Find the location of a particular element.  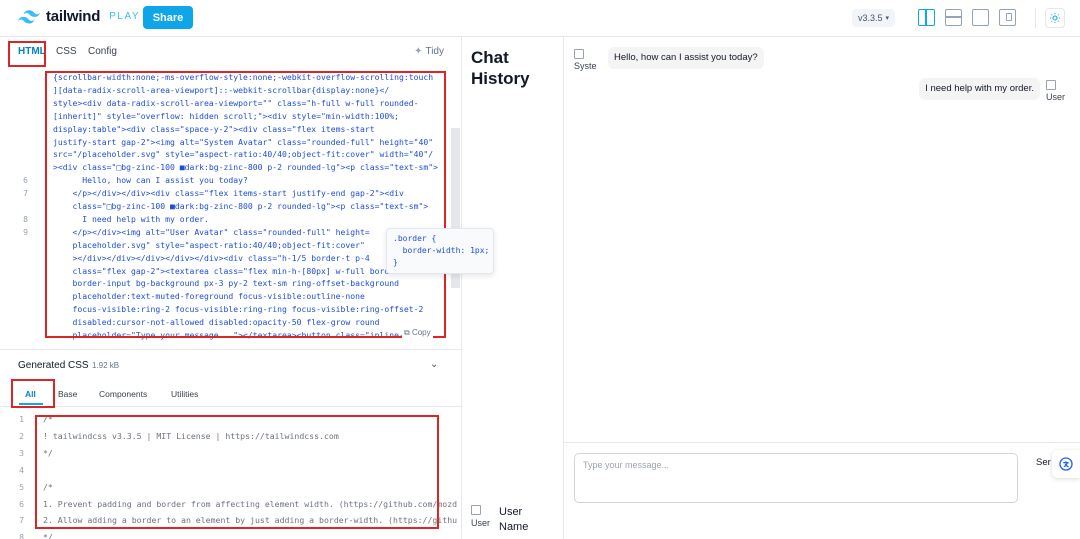

system-avatar: Syste is located at coordinates (588, 61).